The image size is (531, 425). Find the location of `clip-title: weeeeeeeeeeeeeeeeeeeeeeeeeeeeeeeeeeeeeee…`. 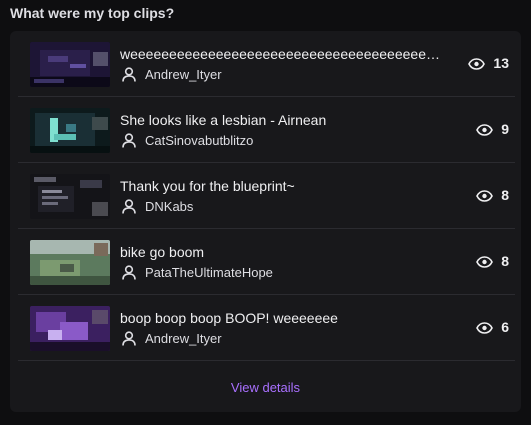

clip-title: weeeeeeeeeeeeeeeeeeeeeeeeeeeeeeeeeeeeeee… is located at coordinates (280, 54).